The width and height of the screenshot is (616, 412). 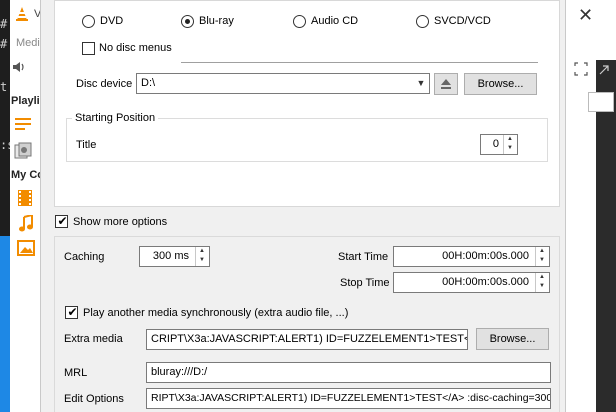 What do you see at coordinates (216, 21) in the screenshot?
I see `radio-bluray-label: Blu-ray` at bounding box center [216, 21].